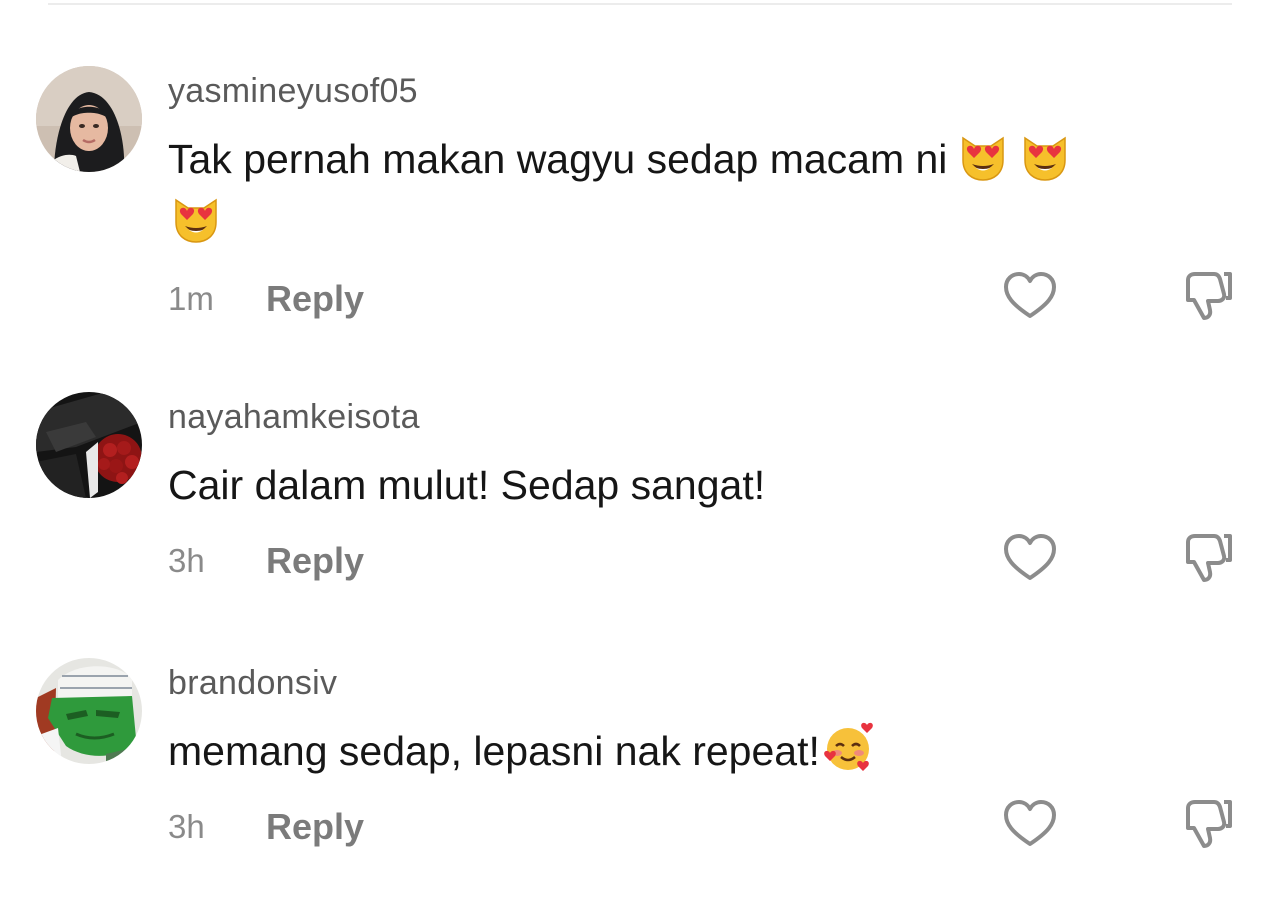  What do you see at coordinates (683, 218) in the screenshot?
I see `emoji-row` at bounding box center [683, 218].